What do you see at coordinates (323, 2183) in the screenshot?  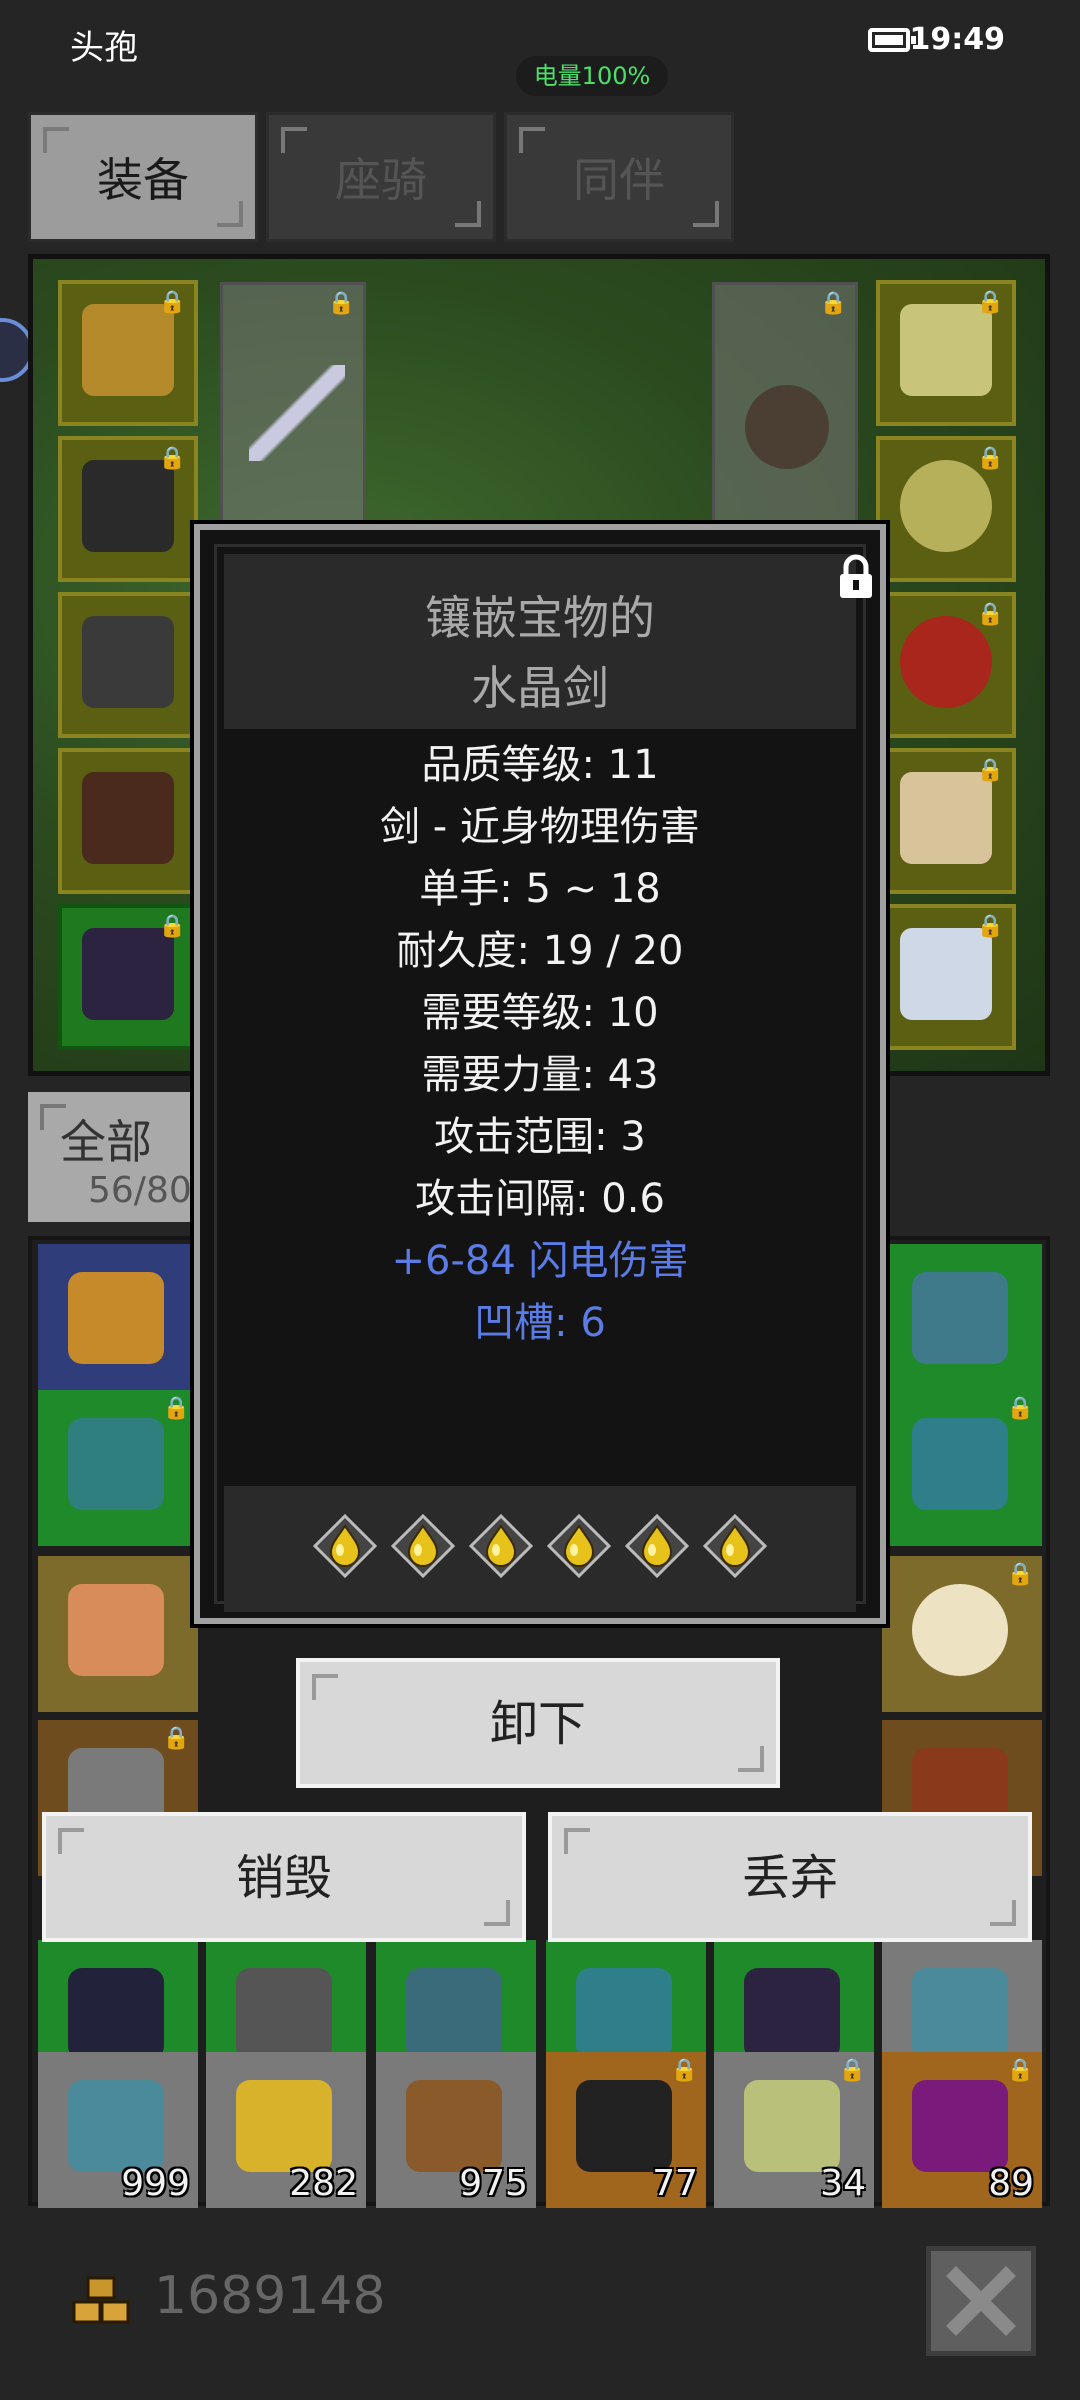 I see `item-quantity: 282` at bounding box center [323, 2183].